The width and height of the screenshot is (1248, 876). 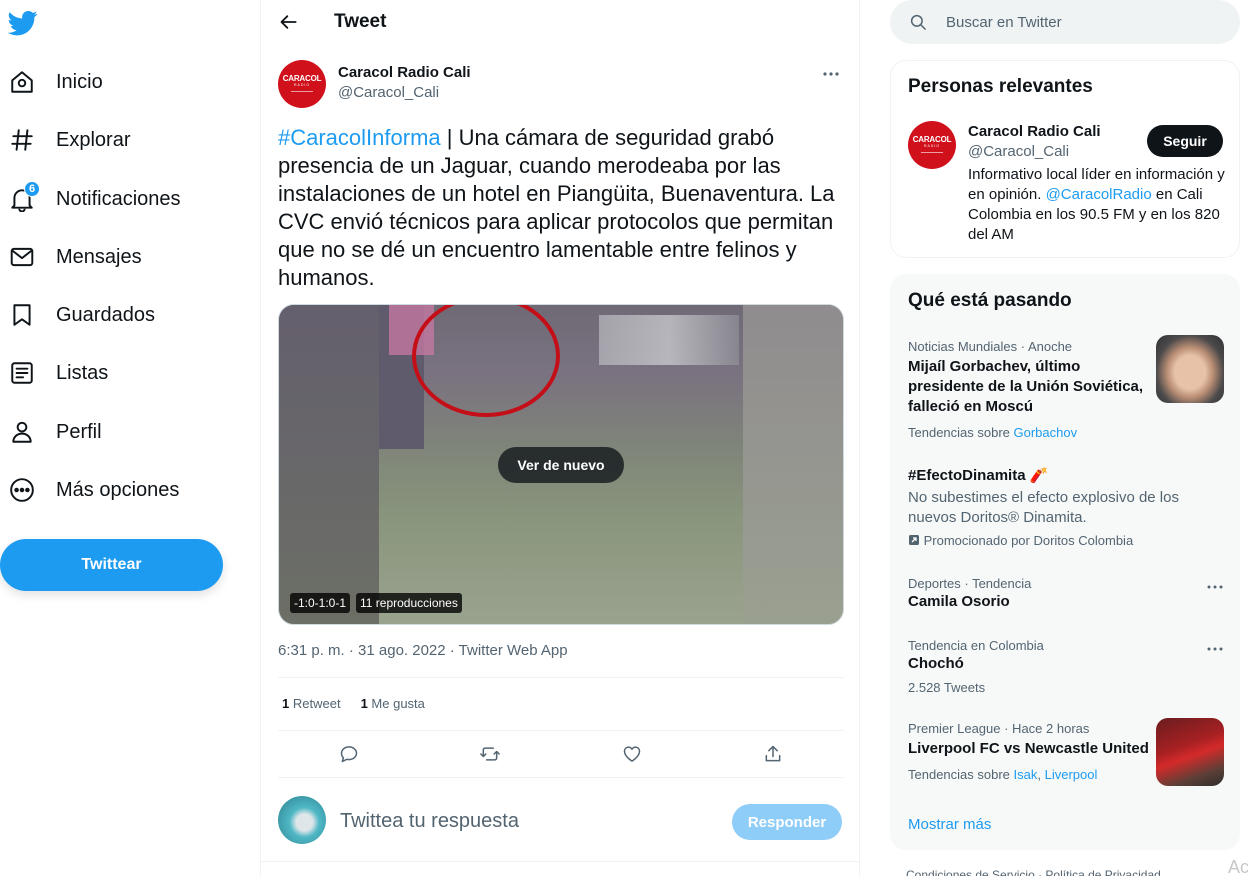 I want to click on share-icon, so click(x=773, y=754).